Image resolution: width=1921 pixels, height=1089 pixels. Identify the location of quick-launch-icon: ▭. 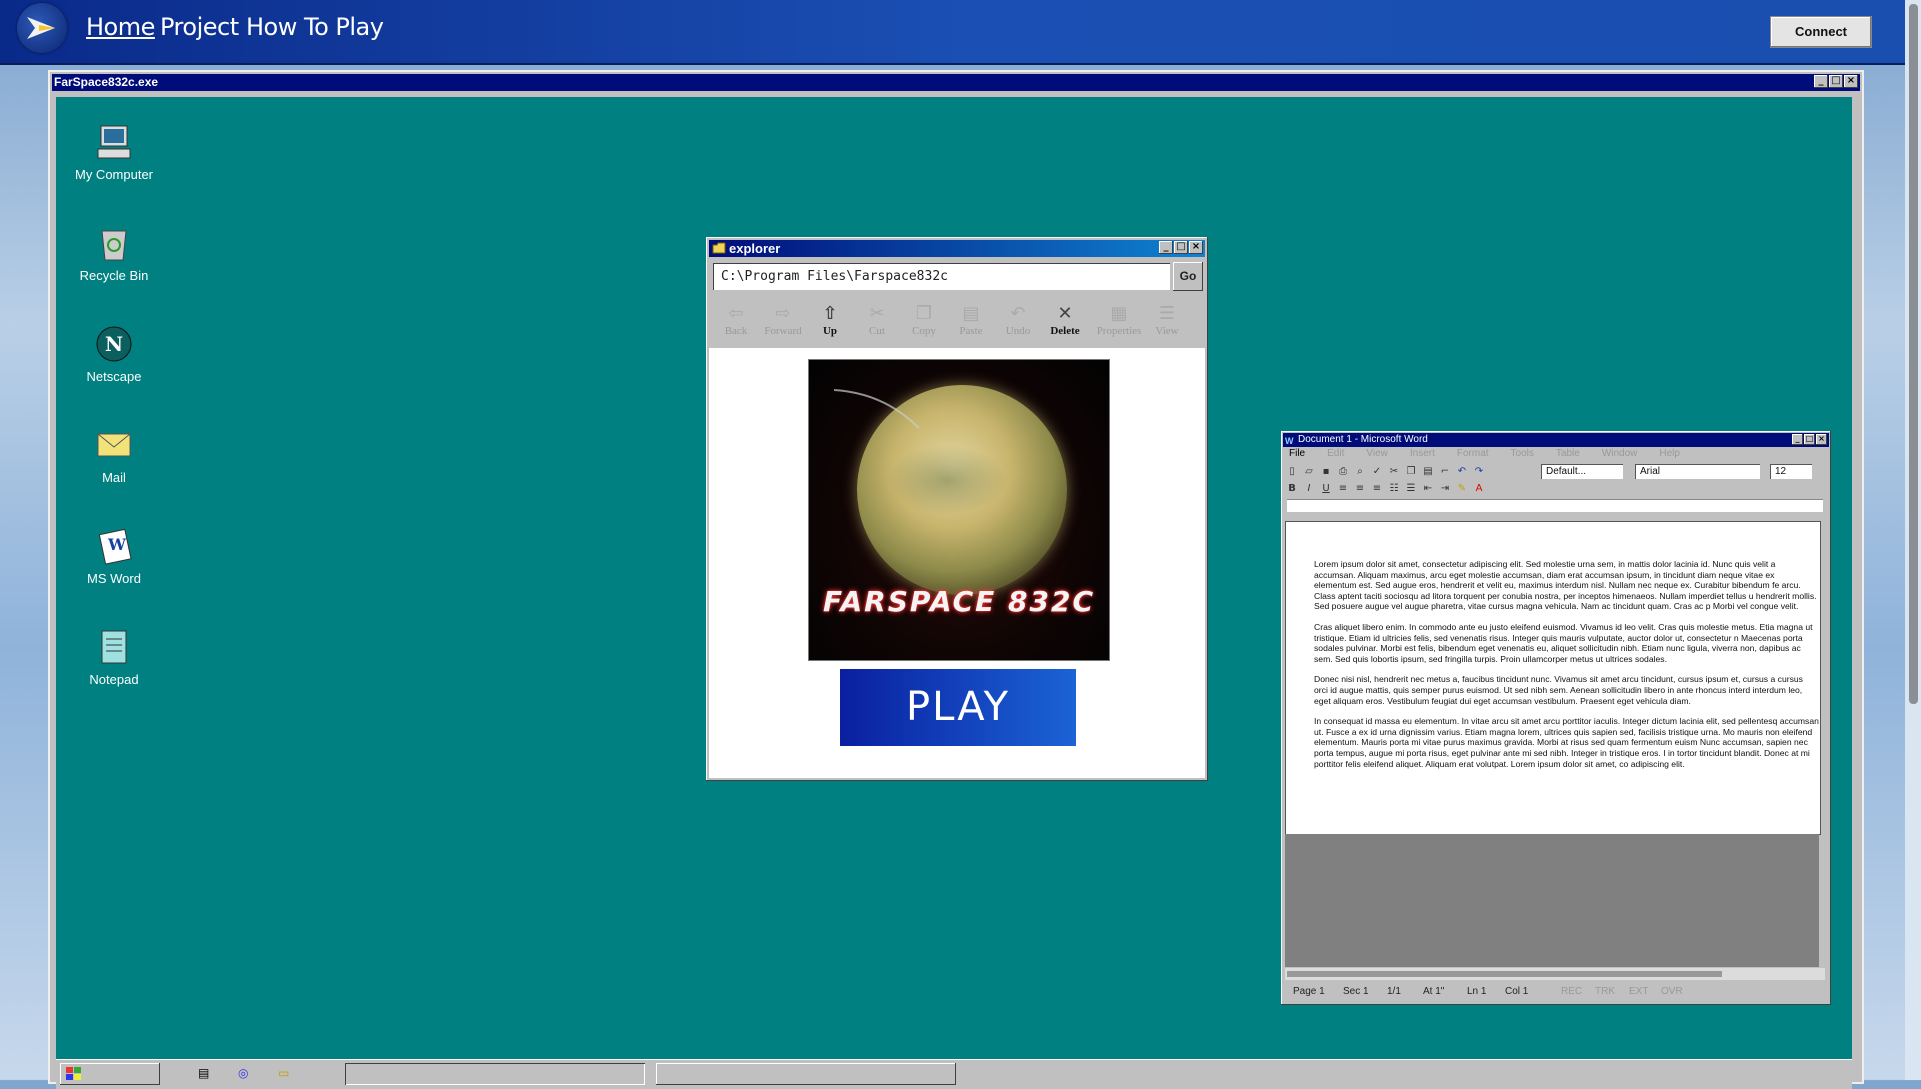
(283, 1073).